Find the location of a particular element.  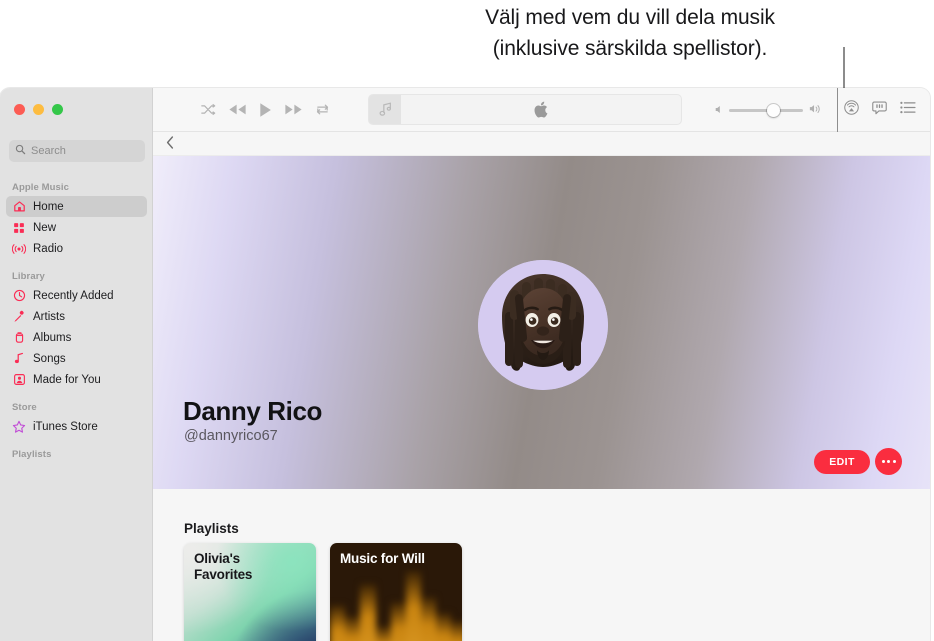

transport-controls is located at coordinates (265, 110).